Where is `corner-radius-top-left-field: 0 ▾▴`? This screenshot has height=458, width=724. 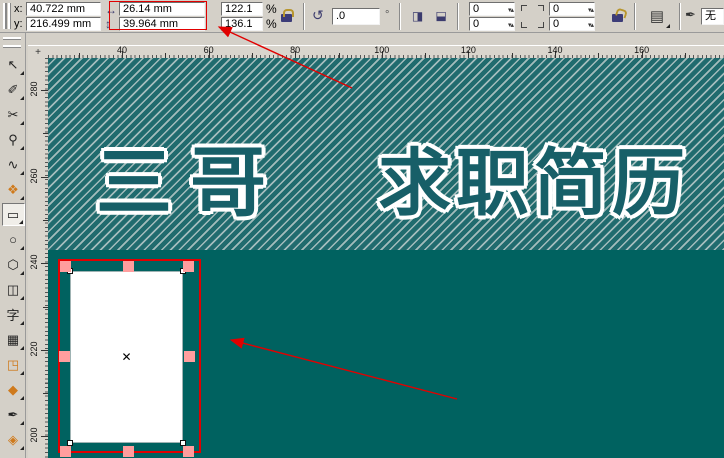 corner-radius-top-left-field: 0 ▾▴ is located at coordinates (492, 9).